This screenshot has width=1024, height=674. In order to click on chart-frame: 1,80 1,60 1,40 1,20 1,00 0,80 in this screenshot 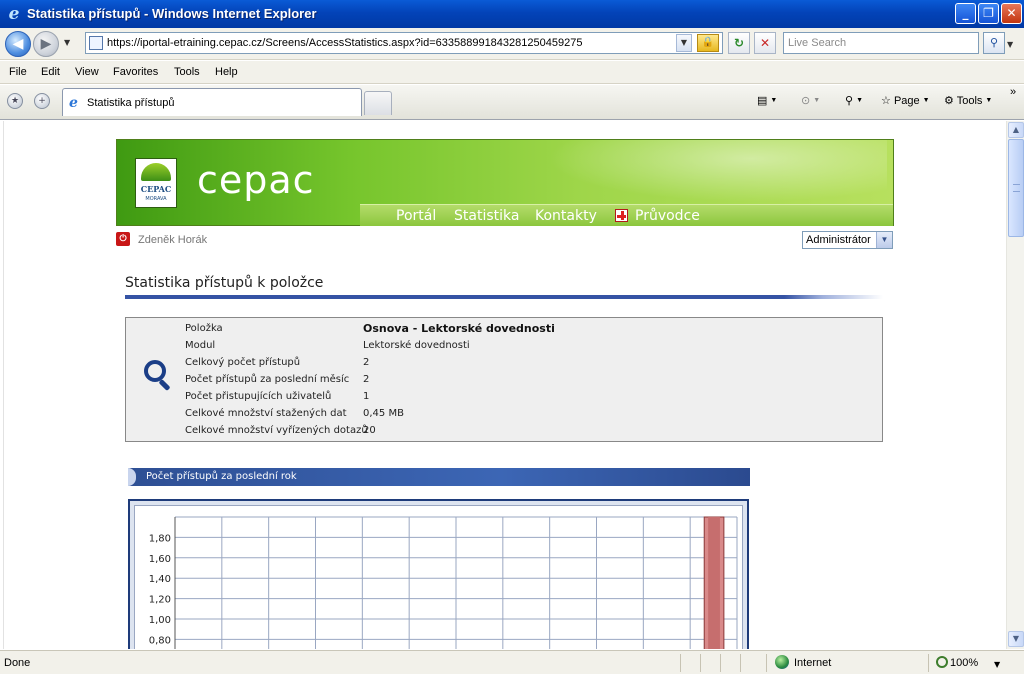, I will do `click(438, 574)`.